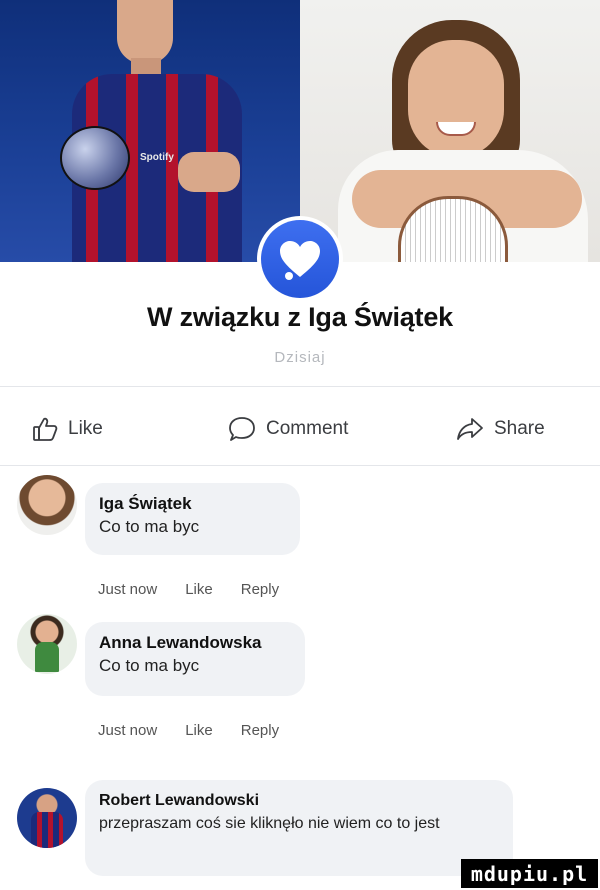 The width and height of the screenshot is (600, 890). What do you see at coordinates (95, 158) in the screenshot?
I see `football-icon` at bounding box center [95, 158].